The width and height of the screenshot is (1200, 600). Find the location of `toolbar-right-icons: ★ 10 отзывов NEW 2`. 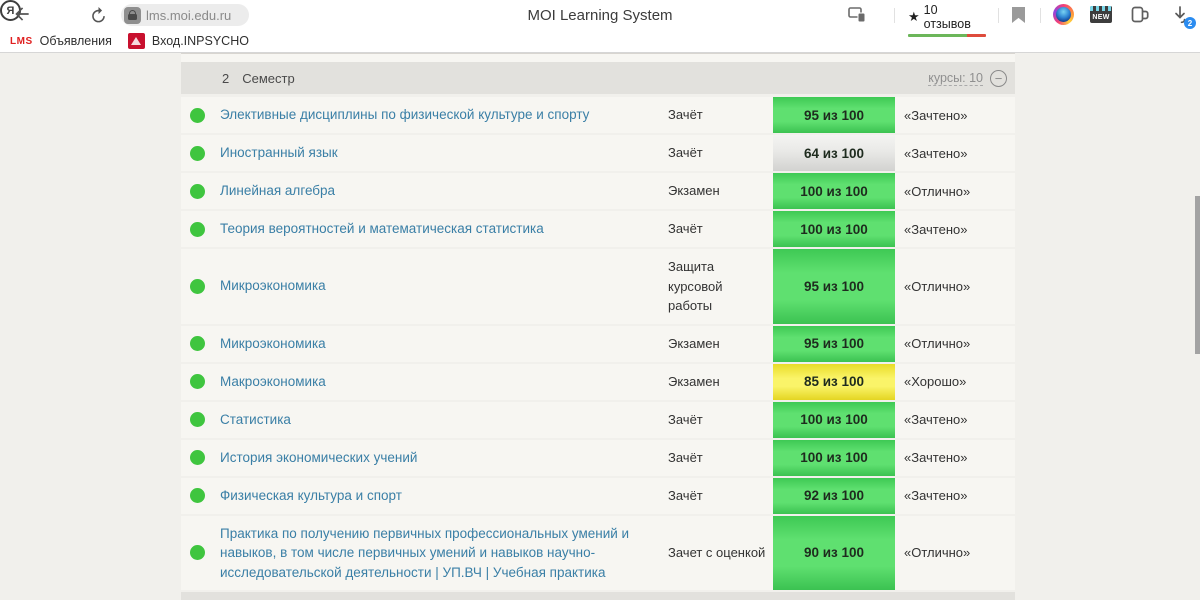

toolbar-right-icons: ★ 10 отзывов NEW 2 is located at coordinates (1024, 18).